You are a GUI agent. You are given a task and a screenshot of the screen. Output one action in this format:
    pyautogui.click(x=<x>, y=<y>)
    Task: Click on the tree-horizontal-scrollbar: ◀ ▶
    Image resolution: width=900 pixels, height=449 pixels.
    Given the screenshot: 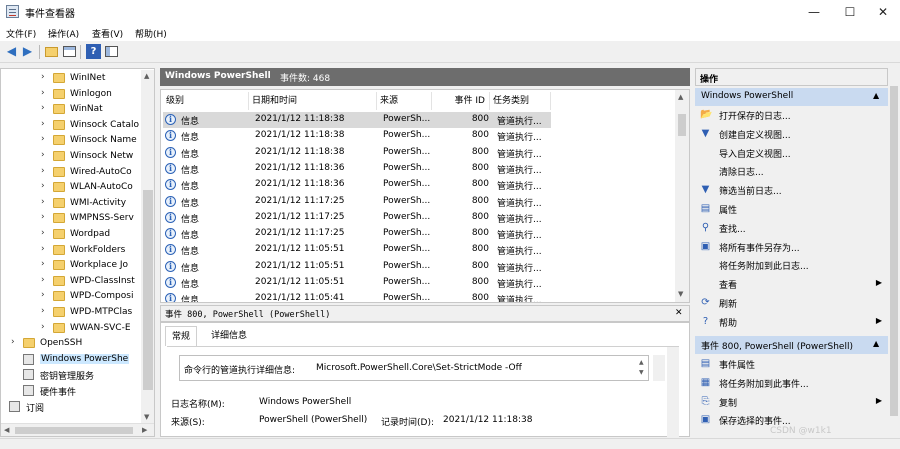 What is the action you would take?
    pyautogui.click(x=77, y=429)
    